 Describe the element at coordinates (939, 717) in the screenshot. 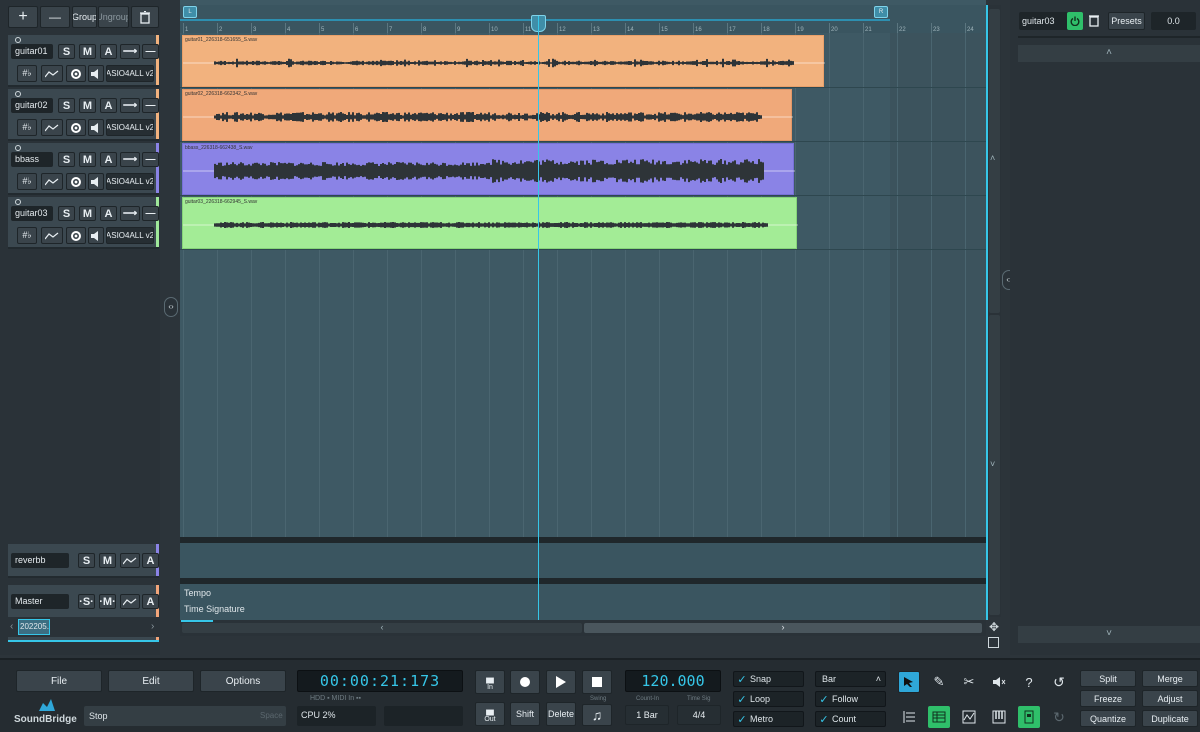

I see `arrange-view-button` at that location.